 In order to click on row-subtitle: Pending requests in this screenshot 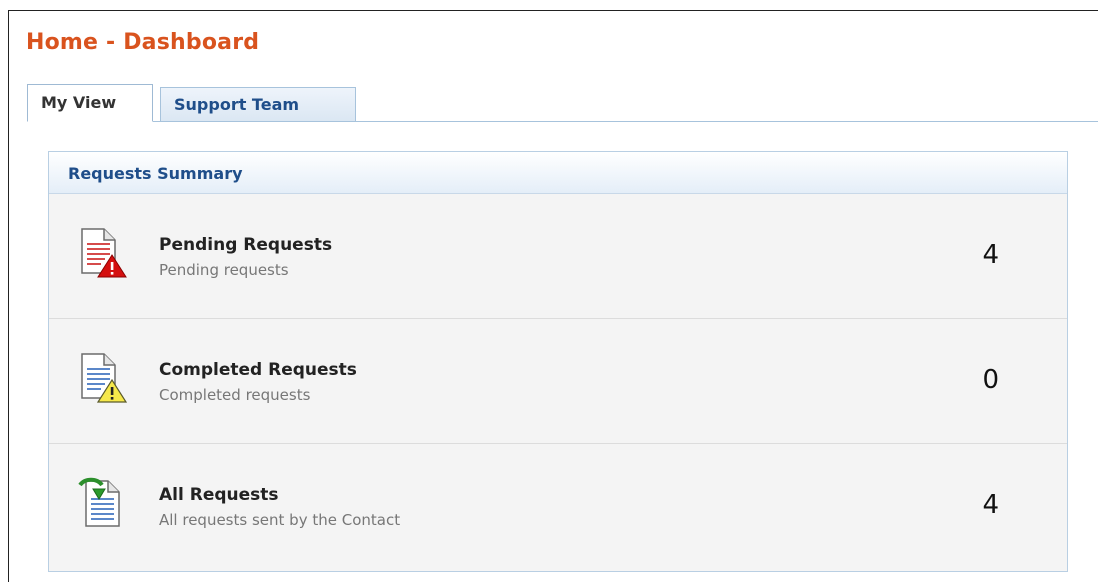, I will do `click(224, 270)`.